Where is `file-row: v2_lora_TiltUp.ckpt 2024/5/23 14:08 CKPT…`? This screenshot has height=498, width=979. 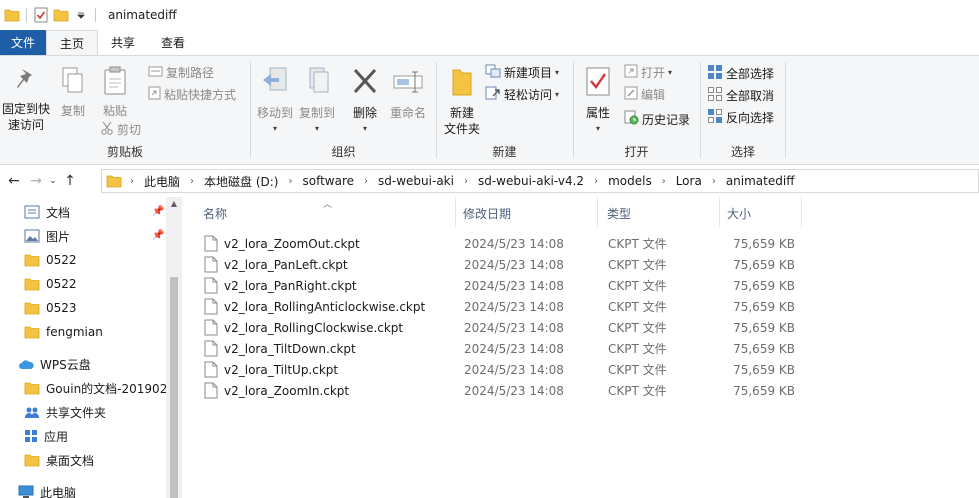 file-row: v2_lora_TiltUp.ckpt 2024/5/23 14:08 CKPT… is located at coordinates (581, 369).